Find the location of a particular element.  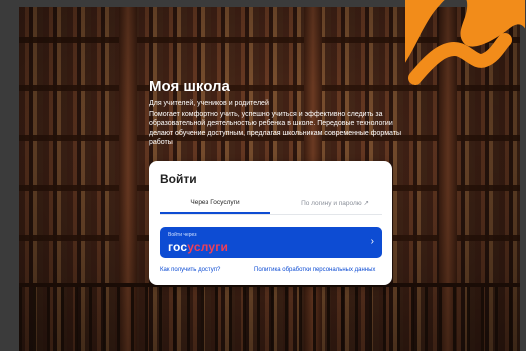

login-card-title: Войти is located at coordinates (178, 179).